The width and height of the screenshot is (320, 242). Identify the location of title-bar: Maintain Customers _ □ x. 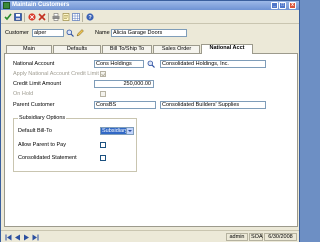
(150, 5).